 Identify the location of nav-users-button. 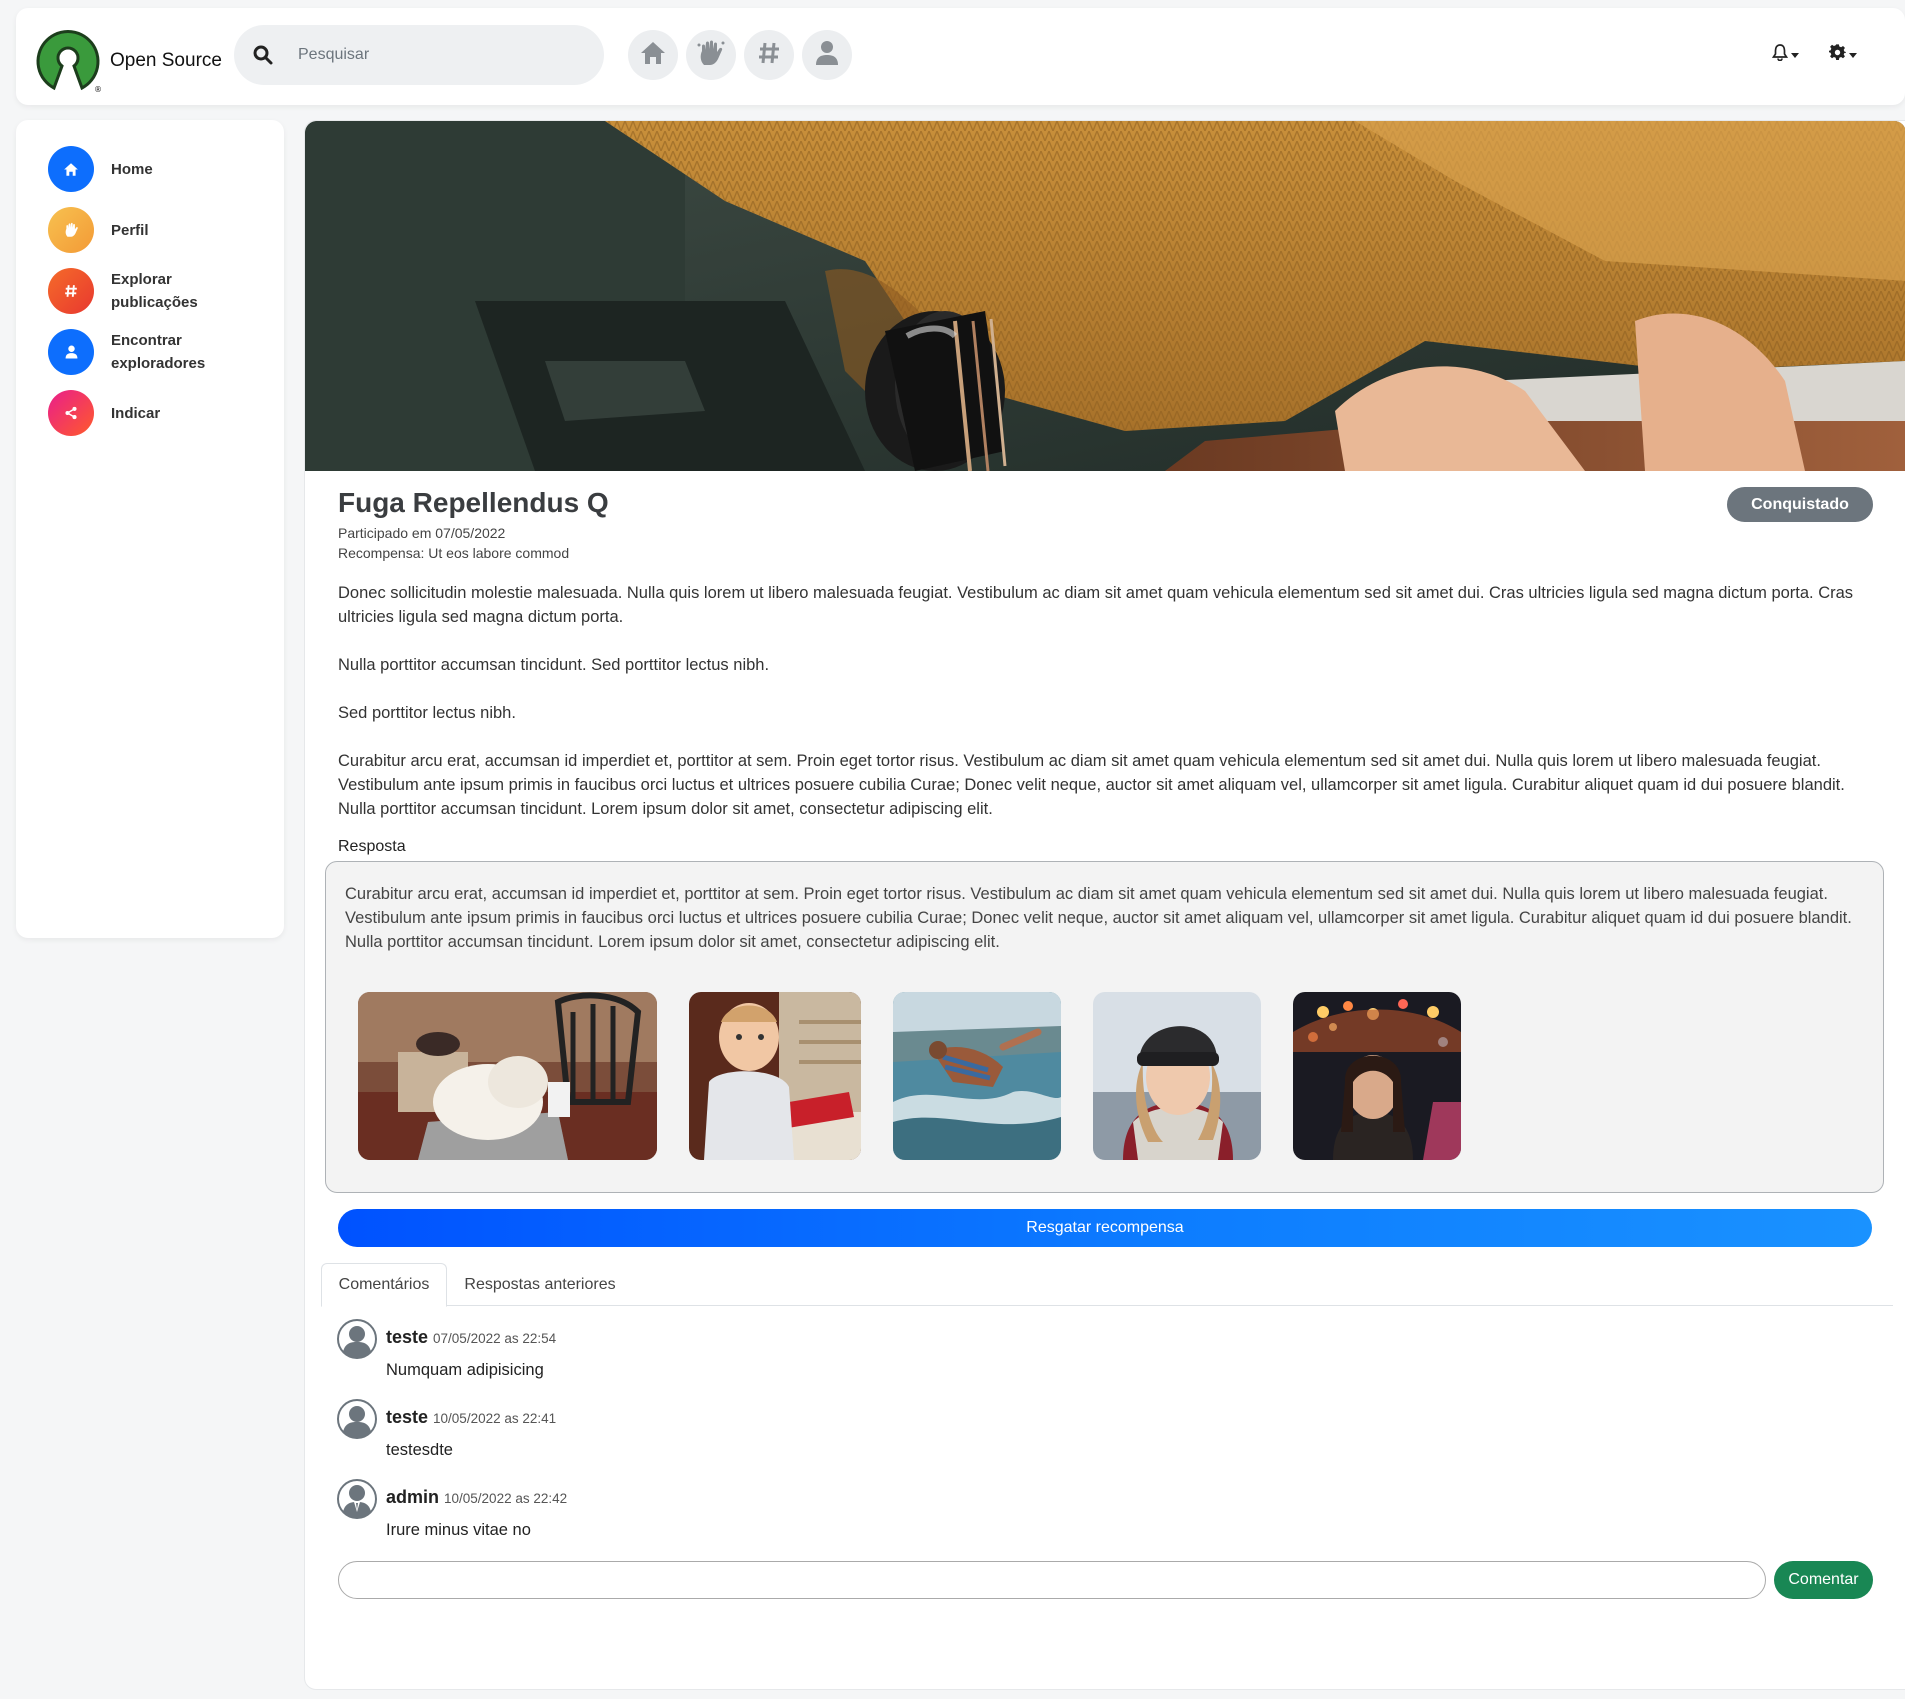
(827, 55).